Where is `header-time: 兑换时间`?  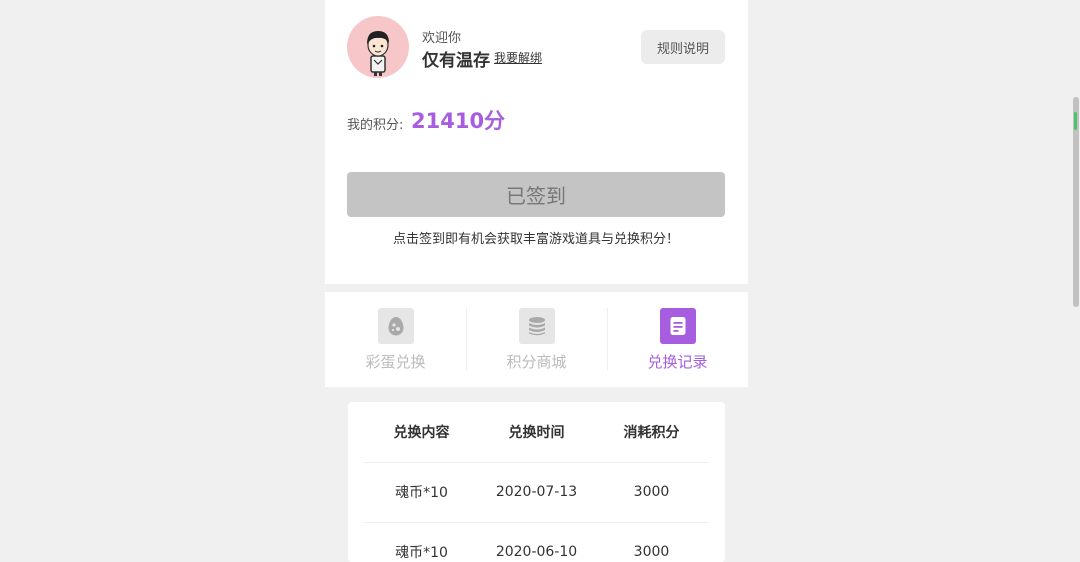
header-time: 兑换时间 is located at coordinates (536, 433).